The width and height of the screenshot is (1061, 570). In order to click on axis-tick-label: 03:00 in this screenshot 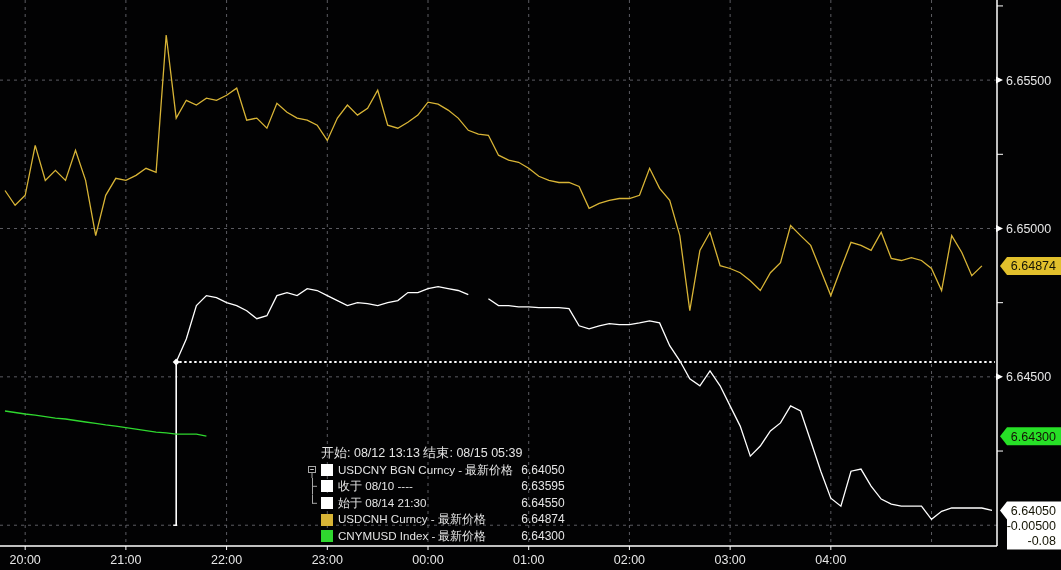, I will do `click(730, 560)`.